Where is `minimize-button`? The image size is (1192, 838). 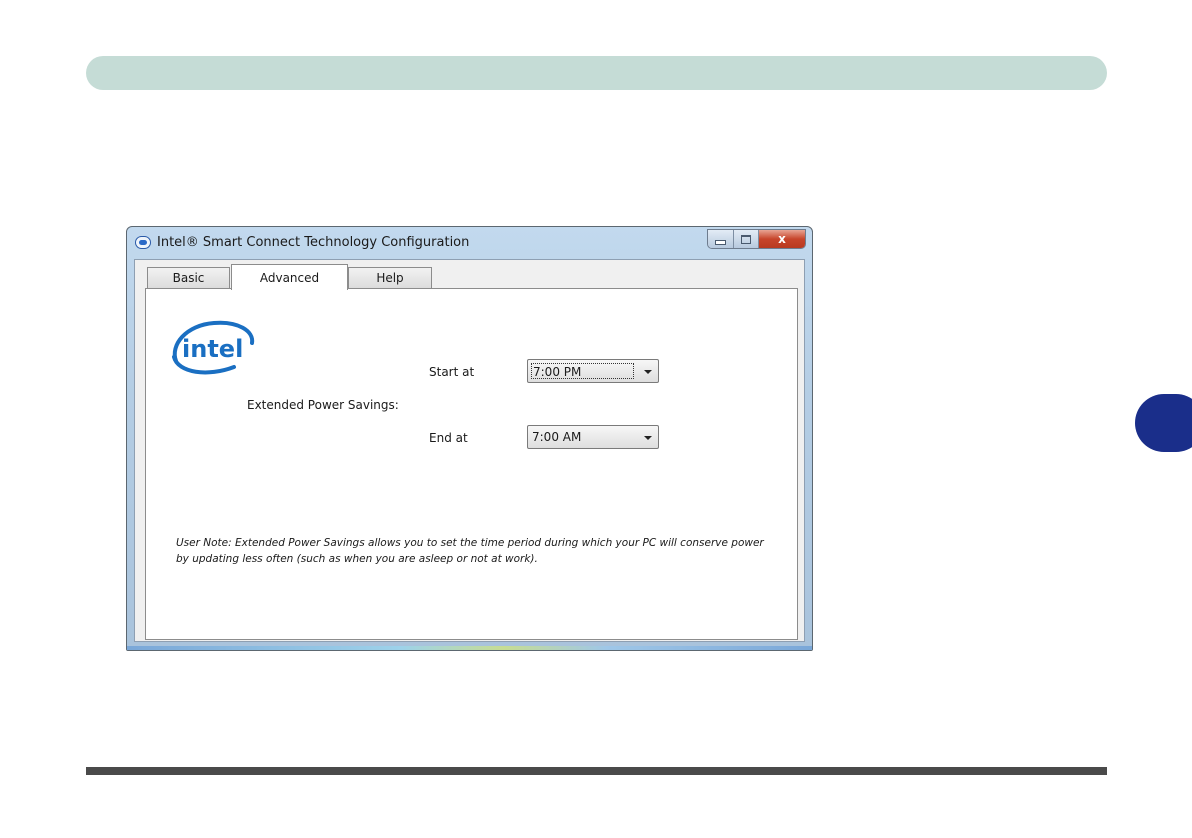
minimize-button is located at coordinates (721, 239).